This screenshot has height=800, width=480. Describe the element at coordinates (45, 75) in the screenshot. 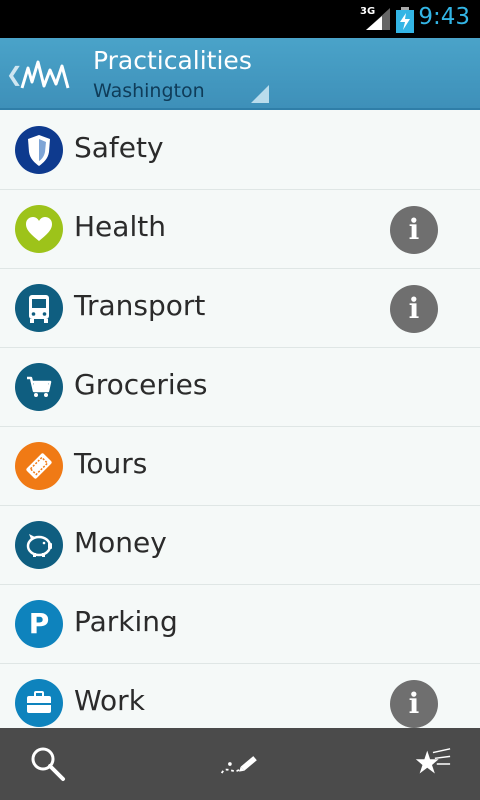

I see `app-logo-icon` at that location.